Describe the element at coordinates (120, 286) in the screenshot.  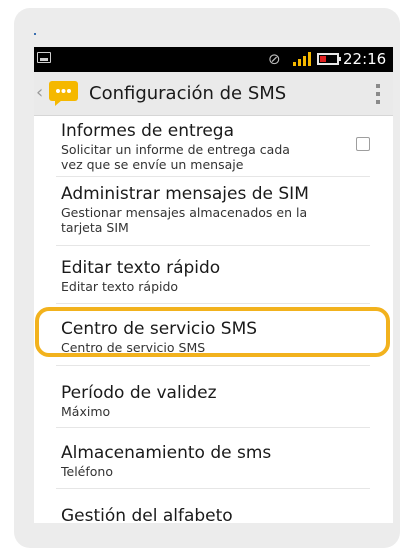
I see `pref-summary: Editar texto rápido` at that location.